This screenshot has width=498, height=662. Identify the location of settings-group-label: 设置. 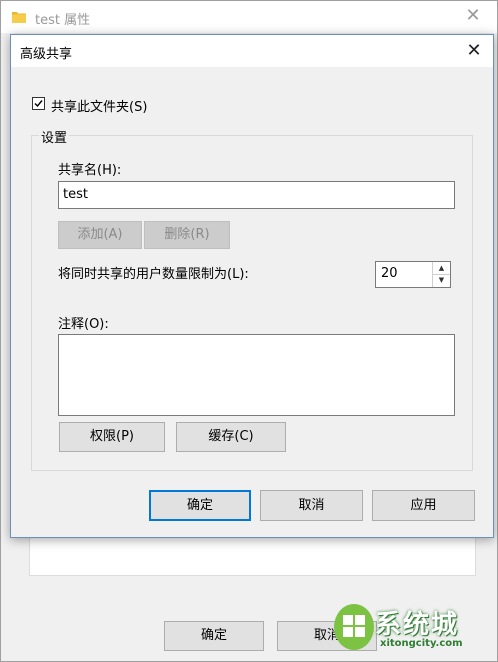
(54, 136).